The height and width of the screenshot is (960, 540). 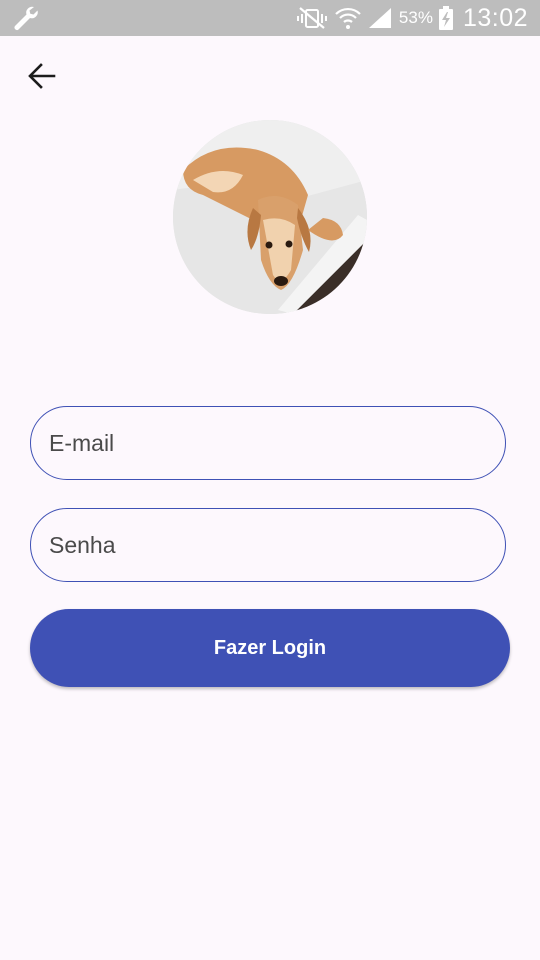 I want to click on login-button: Fazer Login, so click(x=270, y=648).